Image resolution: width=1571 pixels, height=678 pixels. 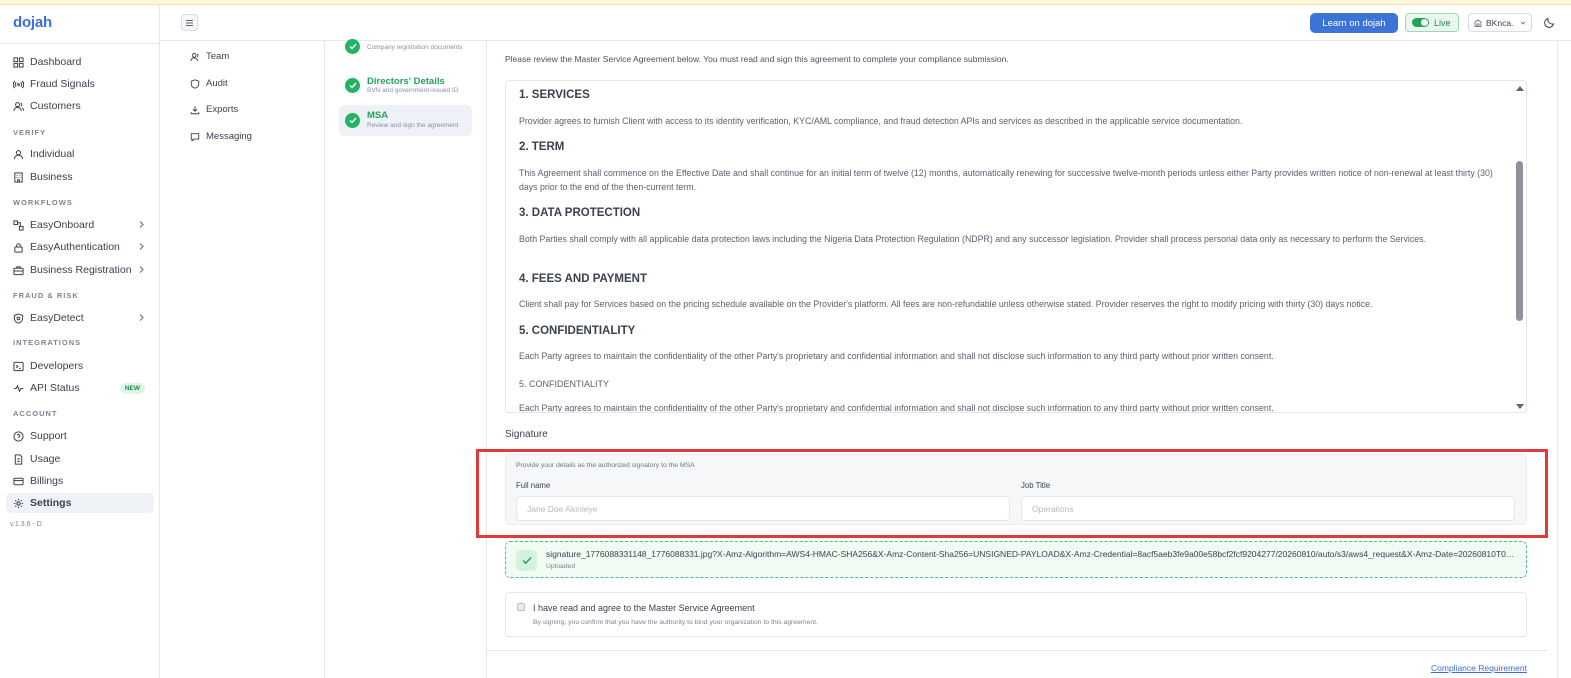 What do you see at coordinates (217, 83) in the screenshot?
I see `settings-nav-label: Audit` at bounding box center [217, 83].